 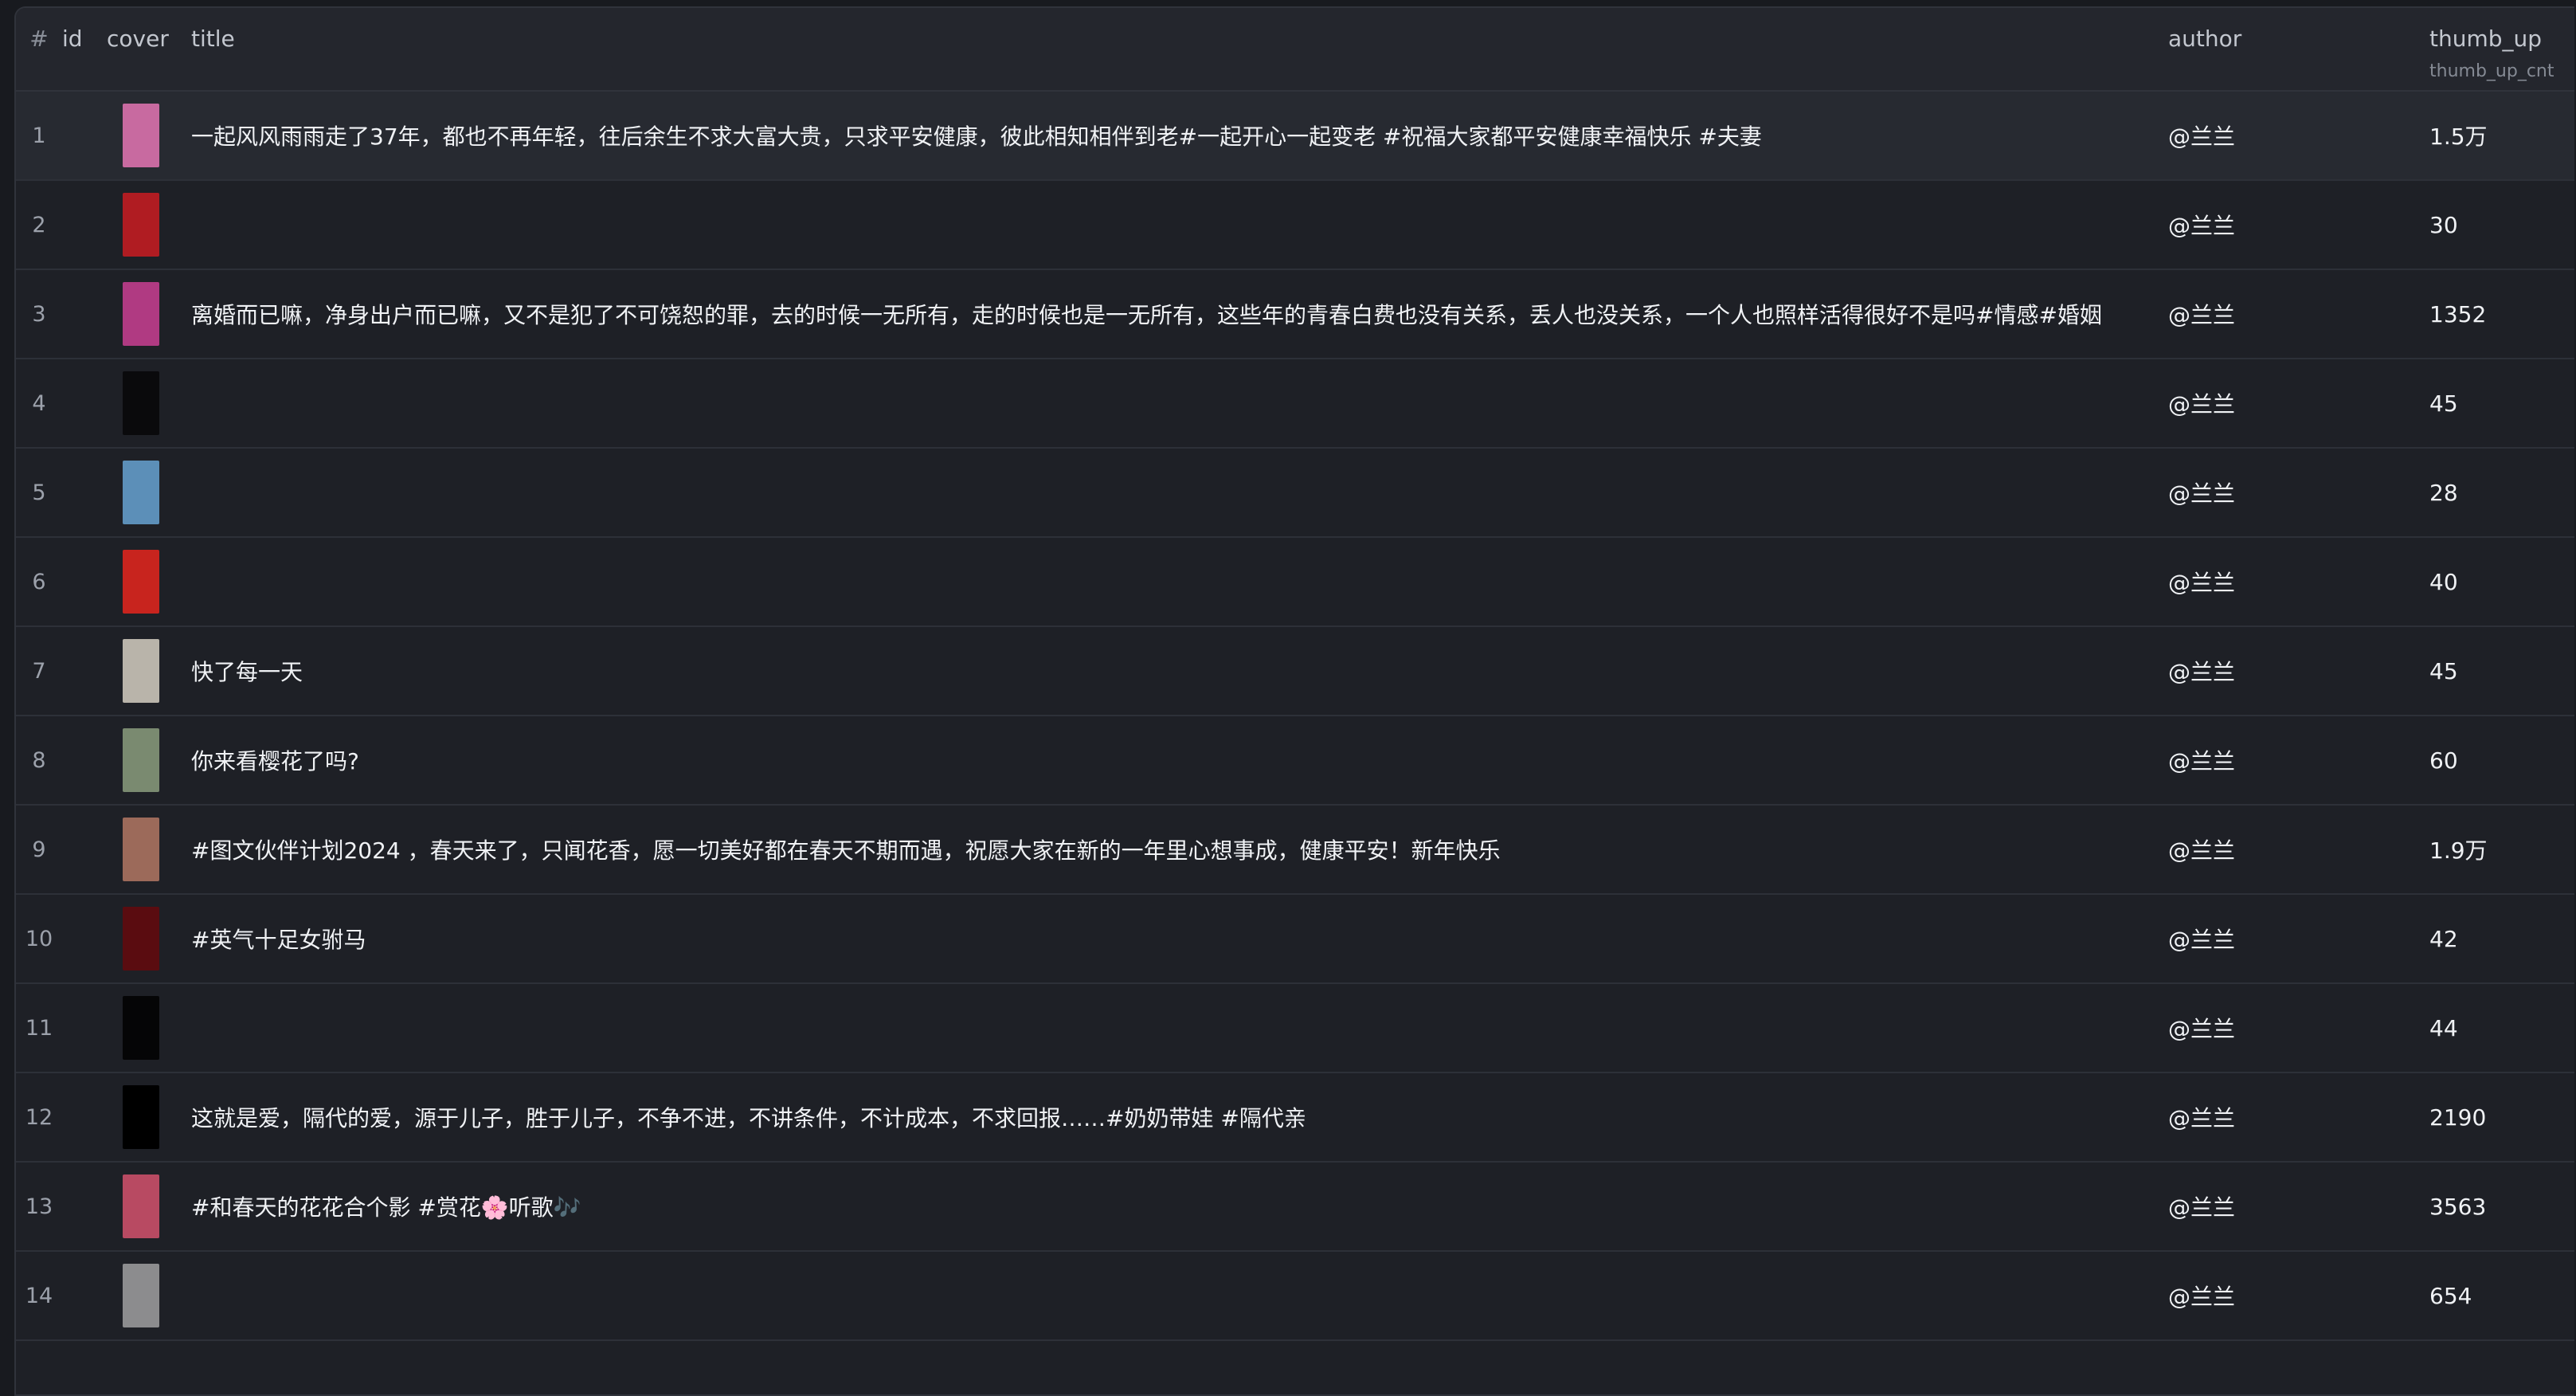 I want to click on table-row: 8 你来看樱花了吗? @兰兰 60, so click(x=1295, y=760).